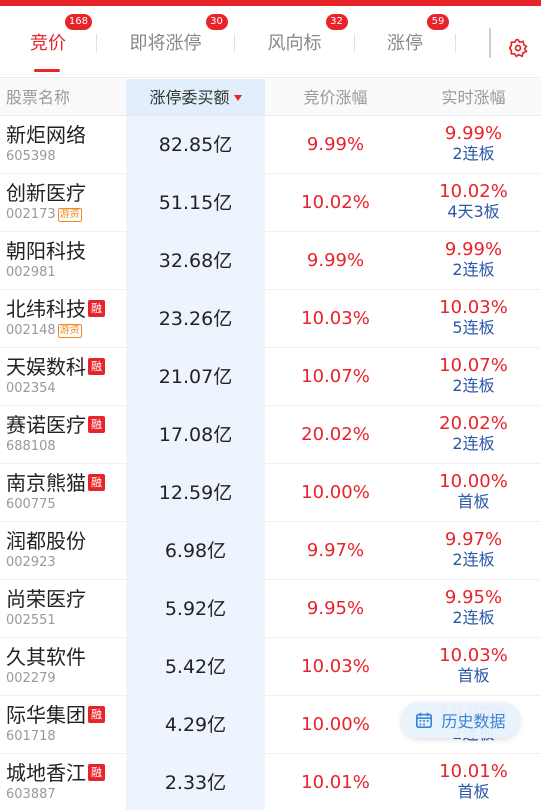 This screenshot has height=810, width=541. I want to click on auction-change: 10.07%, so click(335, 376).